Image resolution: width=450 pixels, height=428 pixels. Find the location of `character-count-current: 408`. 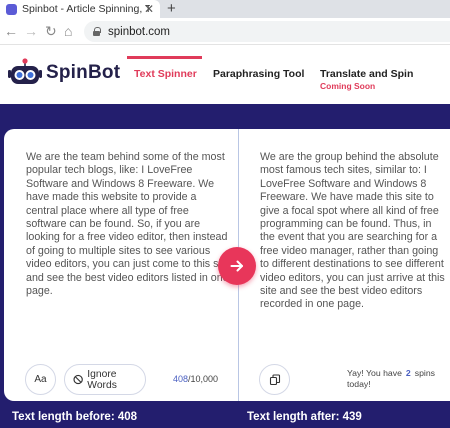

character-count-current: 408 is located at coordinates (181, 379).